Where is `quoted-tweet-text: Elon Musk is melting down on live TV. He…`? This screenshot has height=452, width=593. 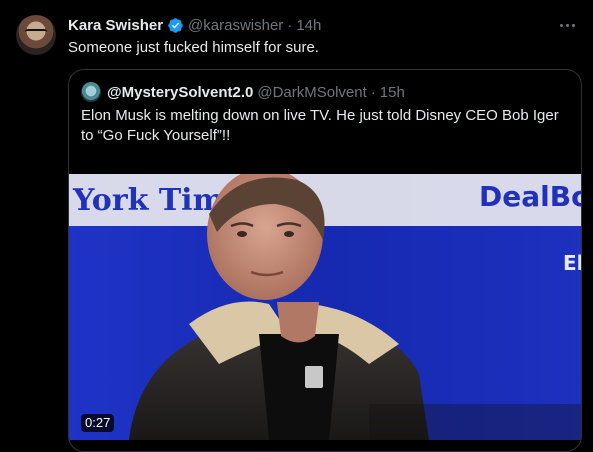
quoted-tweet-text: Elon Musk is melting down on live TV. He… is located at coordinates (320, 125).